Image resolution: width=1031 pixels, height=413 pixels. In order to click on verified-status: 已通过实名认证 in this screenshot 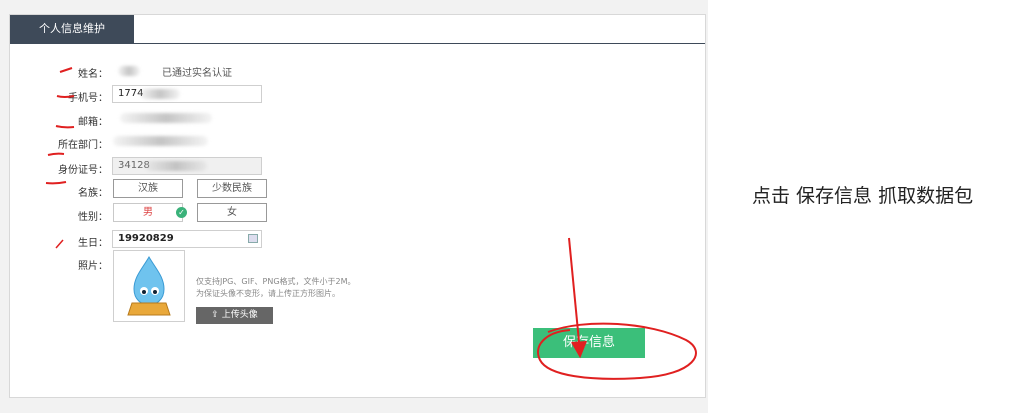, I will do `click(197, 73)`.